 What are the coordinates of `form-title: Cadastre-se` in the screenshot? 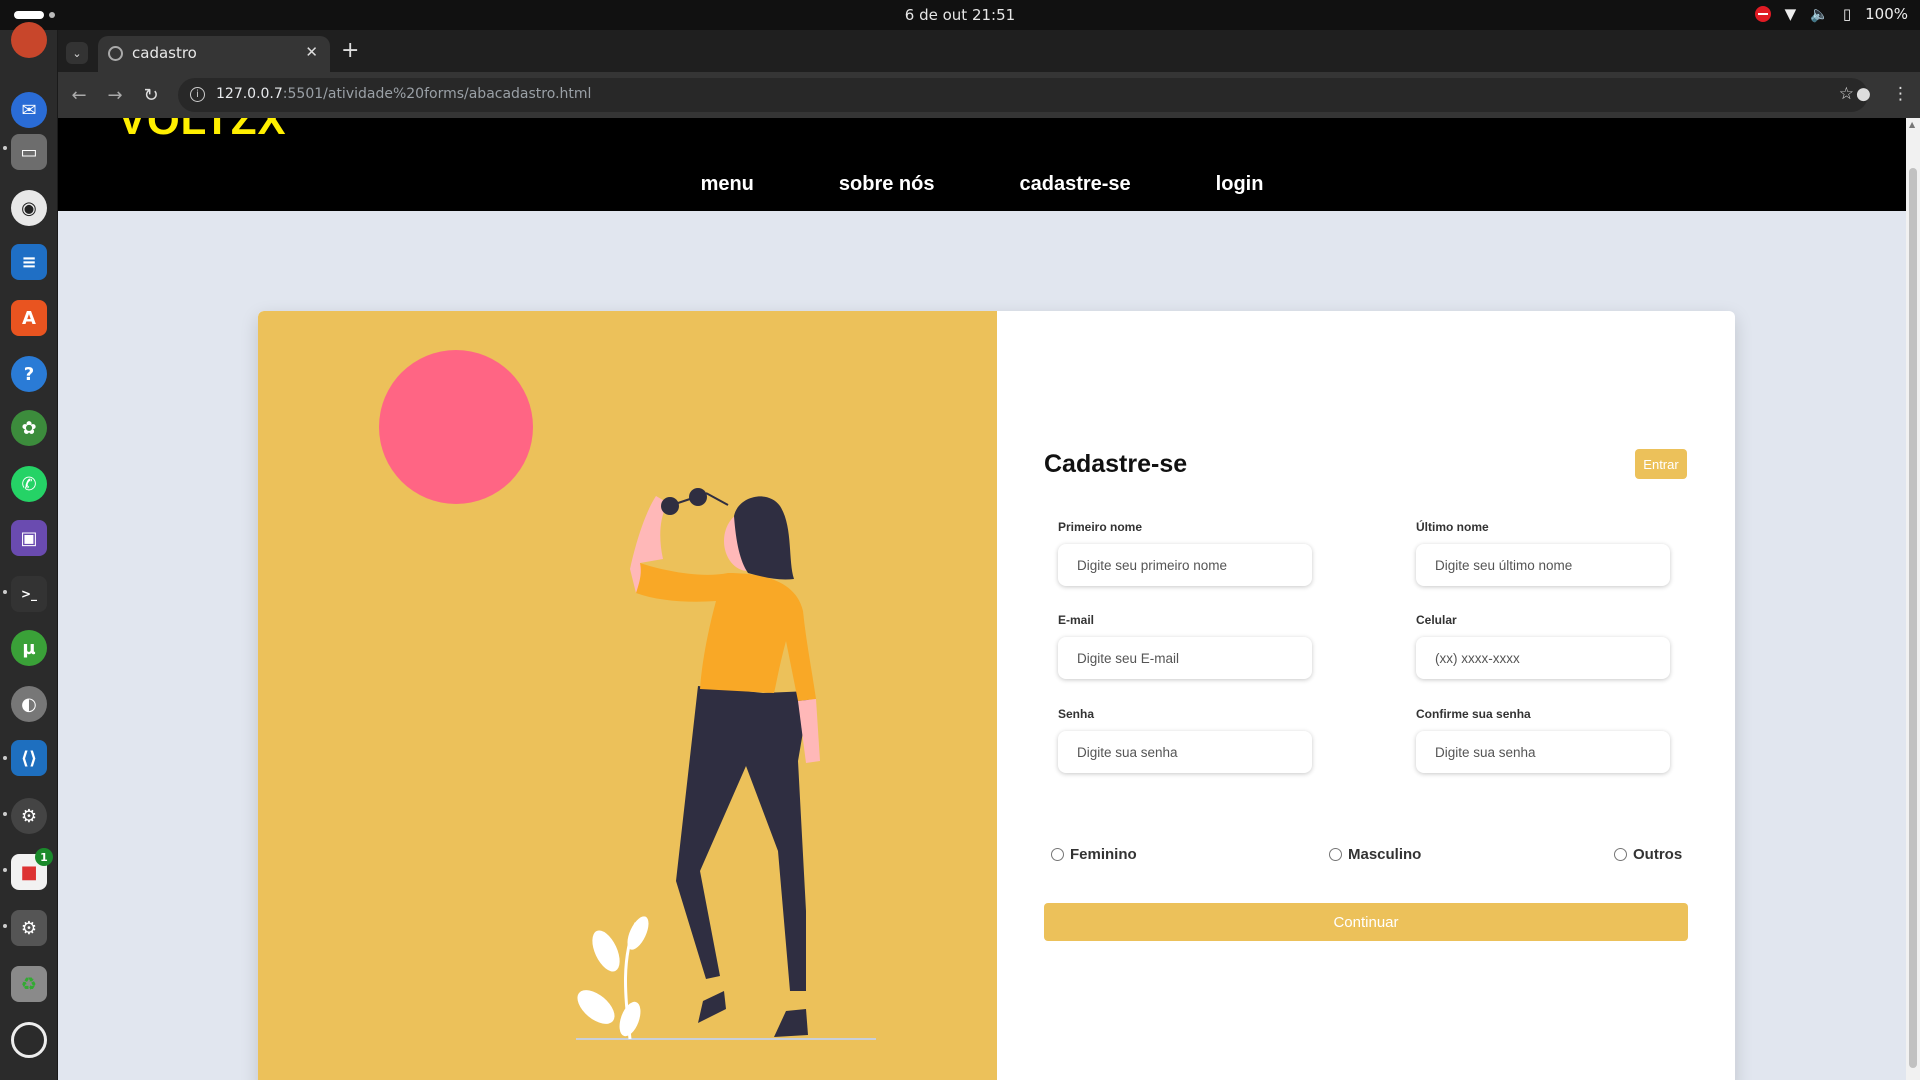 It's located at (1116, 464).